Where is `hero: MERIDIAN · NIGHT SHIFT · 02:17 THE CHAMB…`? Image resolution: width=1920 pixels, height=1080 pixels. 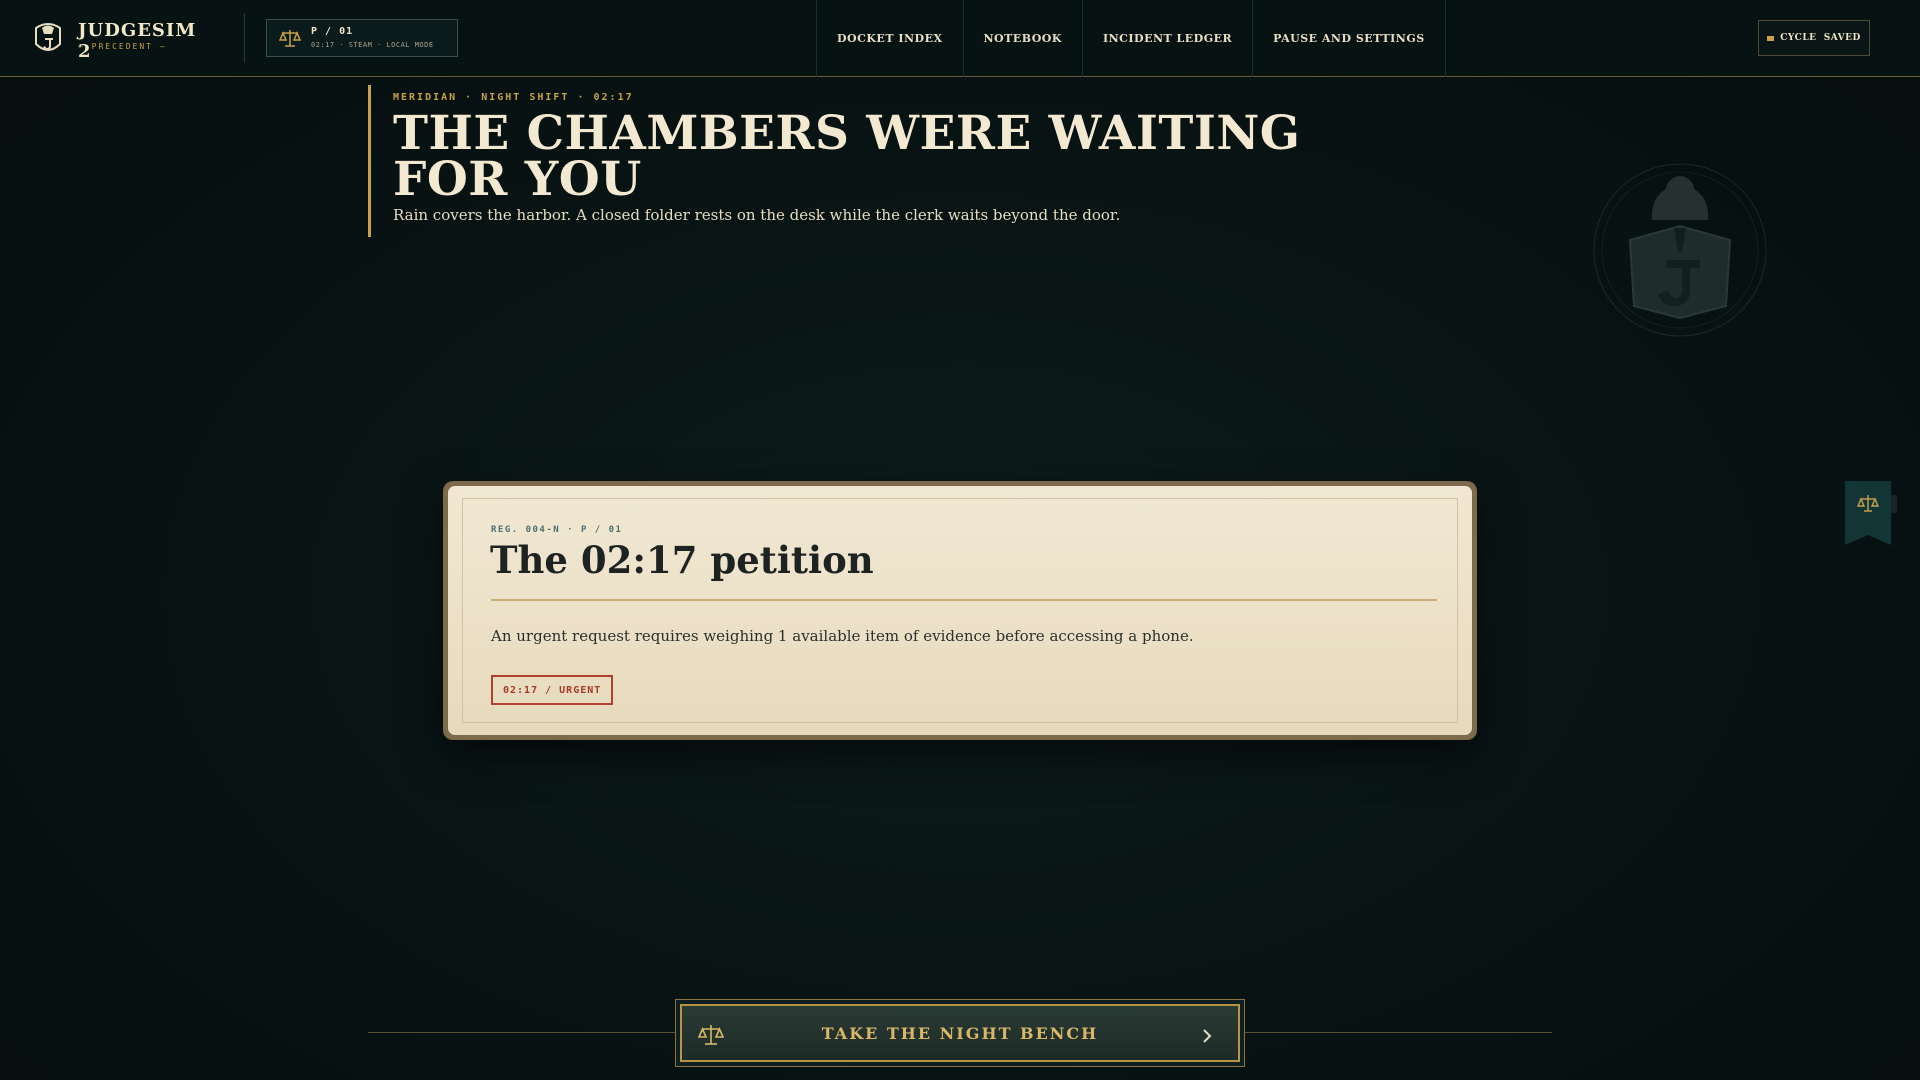 hero: MERIDIAN · NIGHT SHIFT · 02:17 THE CHAMB… is located at coordinates (868, 161).